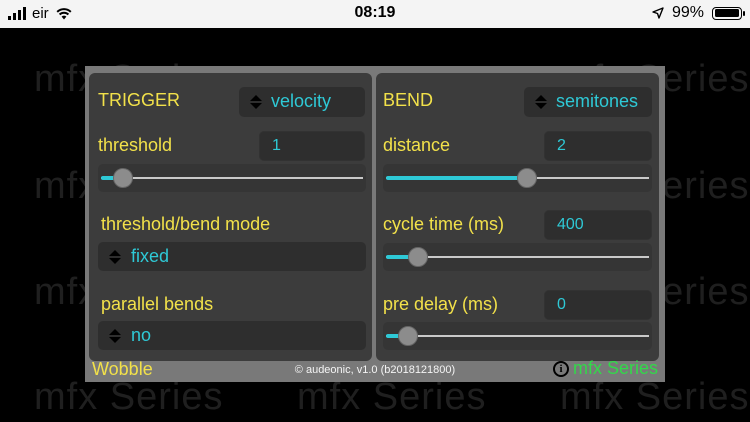  What do you see at coordinates (598, 225) in the screenshot?
I see `cycle-time-field: 400` at bounding box center [598, 225].